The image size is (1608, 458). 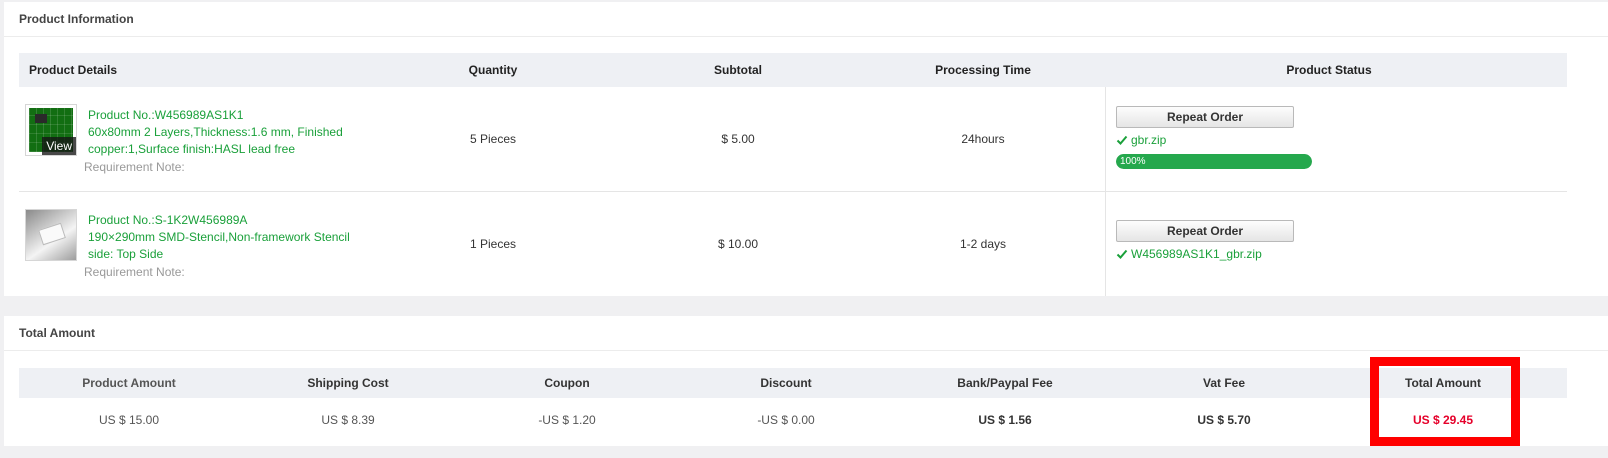 What do you see at coordinates (806, 19) in the screenshot?
I see `product-information-title: Product Information` at bounding box center [806, 19].